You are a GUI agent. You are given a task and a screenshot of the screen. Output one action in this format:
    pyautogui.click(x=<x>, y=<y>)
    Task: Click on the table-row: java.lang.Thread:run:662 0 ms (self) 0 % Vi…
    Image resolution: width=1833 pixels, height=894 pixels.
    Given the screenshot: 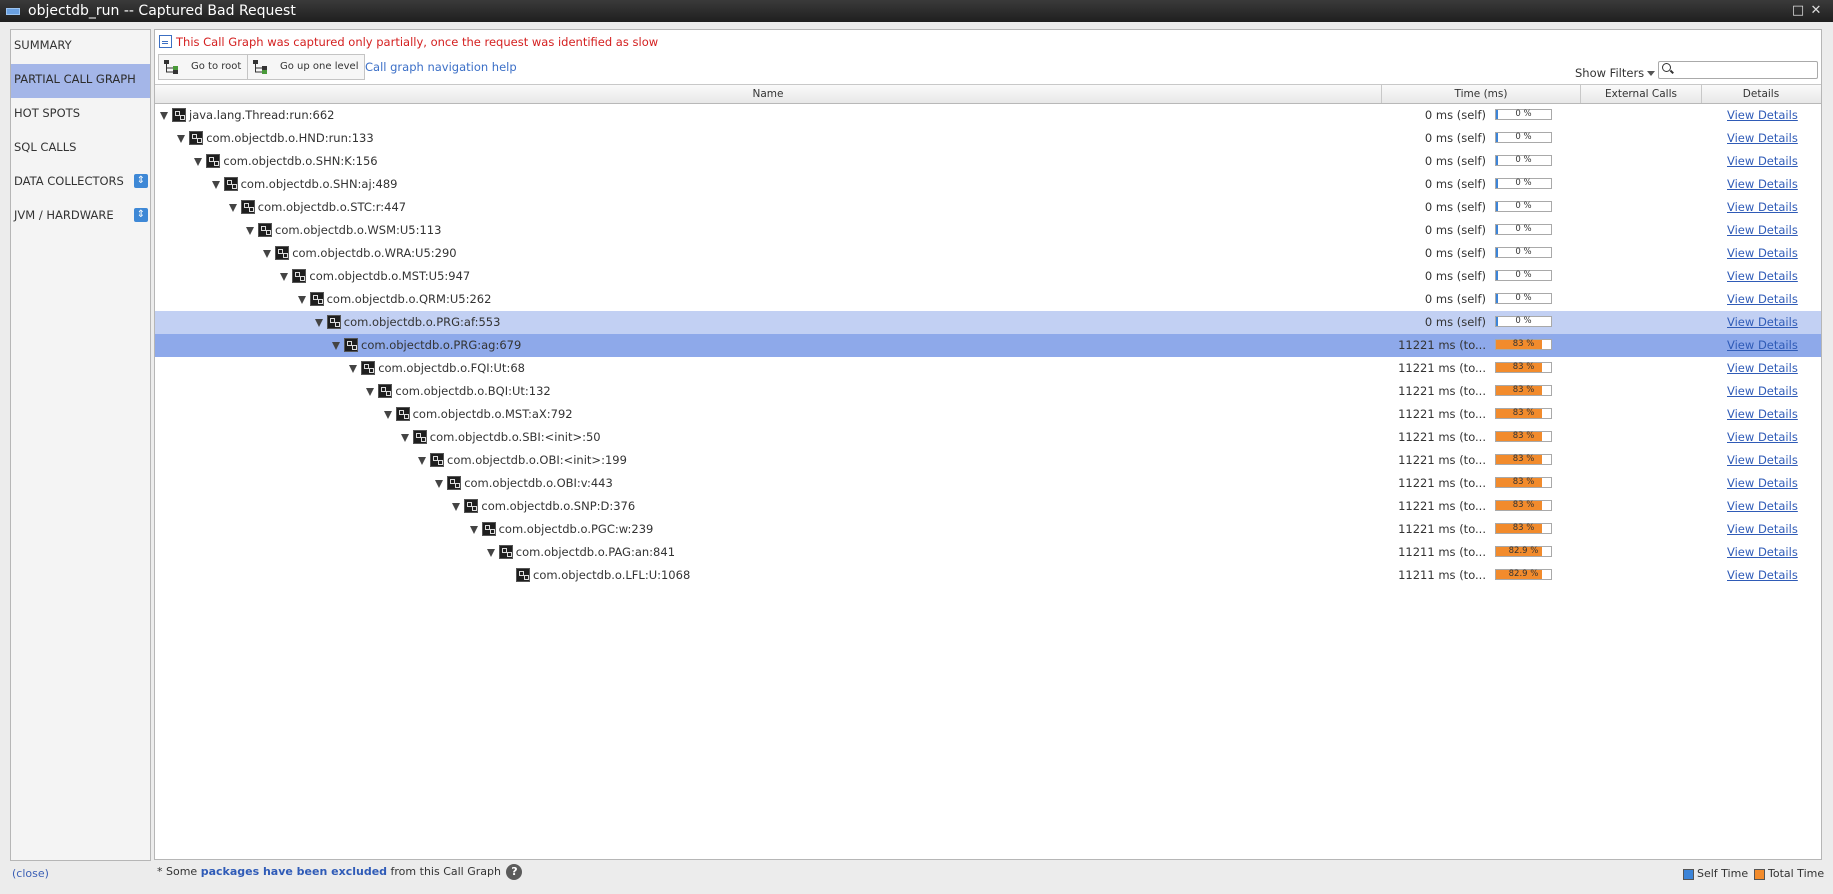 What is the action you would take?
    pyautogui.click(x=988, y=115)
    